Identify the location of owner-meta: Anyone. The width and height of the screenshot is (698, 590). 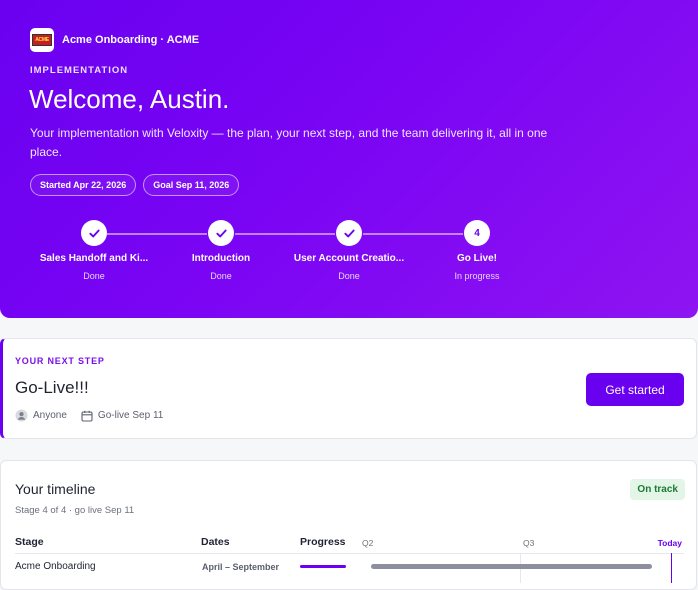
(41, 415).